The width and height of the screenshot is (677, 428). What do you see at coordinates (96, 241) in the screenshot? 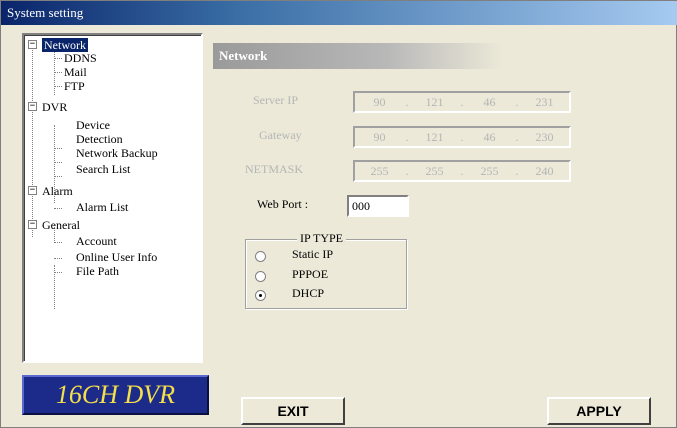
I see `tree-item-account: Account` at bounding box center [96, 241].